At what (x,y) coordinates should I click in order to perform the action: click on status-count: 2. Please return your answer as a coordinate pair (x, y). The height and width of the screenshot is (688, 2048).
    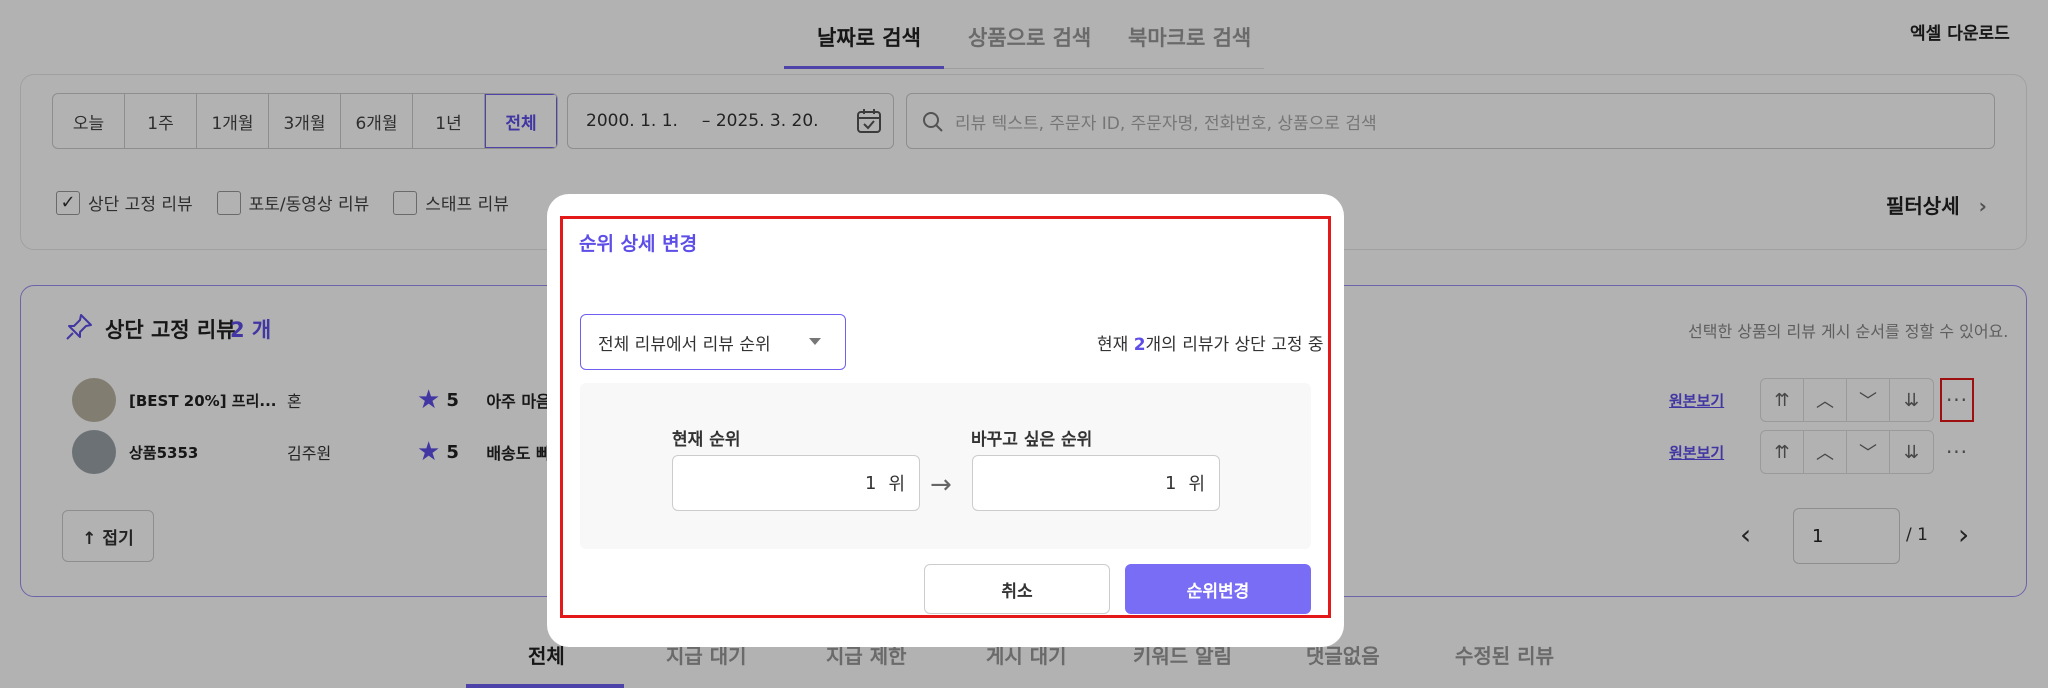
    Looking at the image, I should click on (1139, 345).